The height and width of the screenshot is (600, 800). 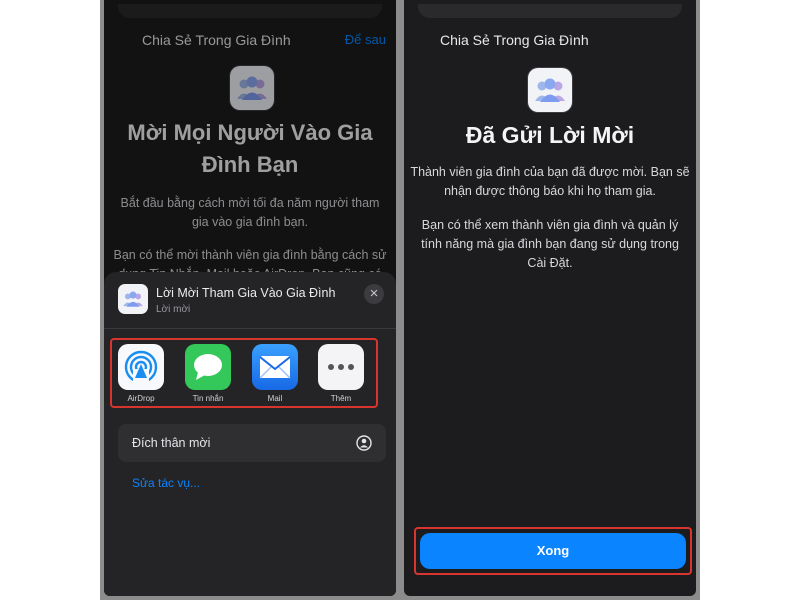 What do you see at coordinates (553, 551) in the screenshot?
I see `done-button: Xong` at bounding box center [553, 551].